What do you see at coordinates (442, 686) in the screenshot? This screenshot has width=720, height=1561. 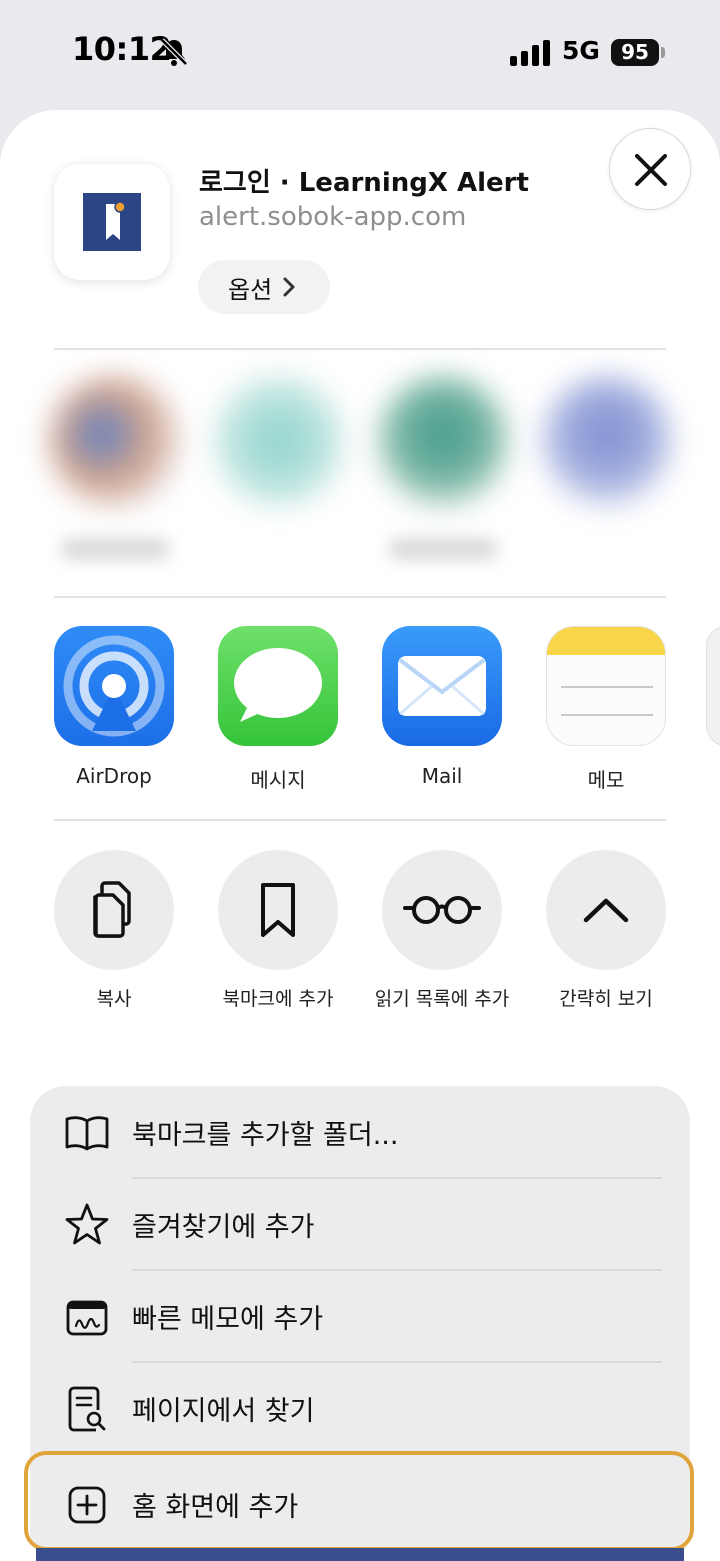 I see `mail-icon` at bounding box center [442, 686].